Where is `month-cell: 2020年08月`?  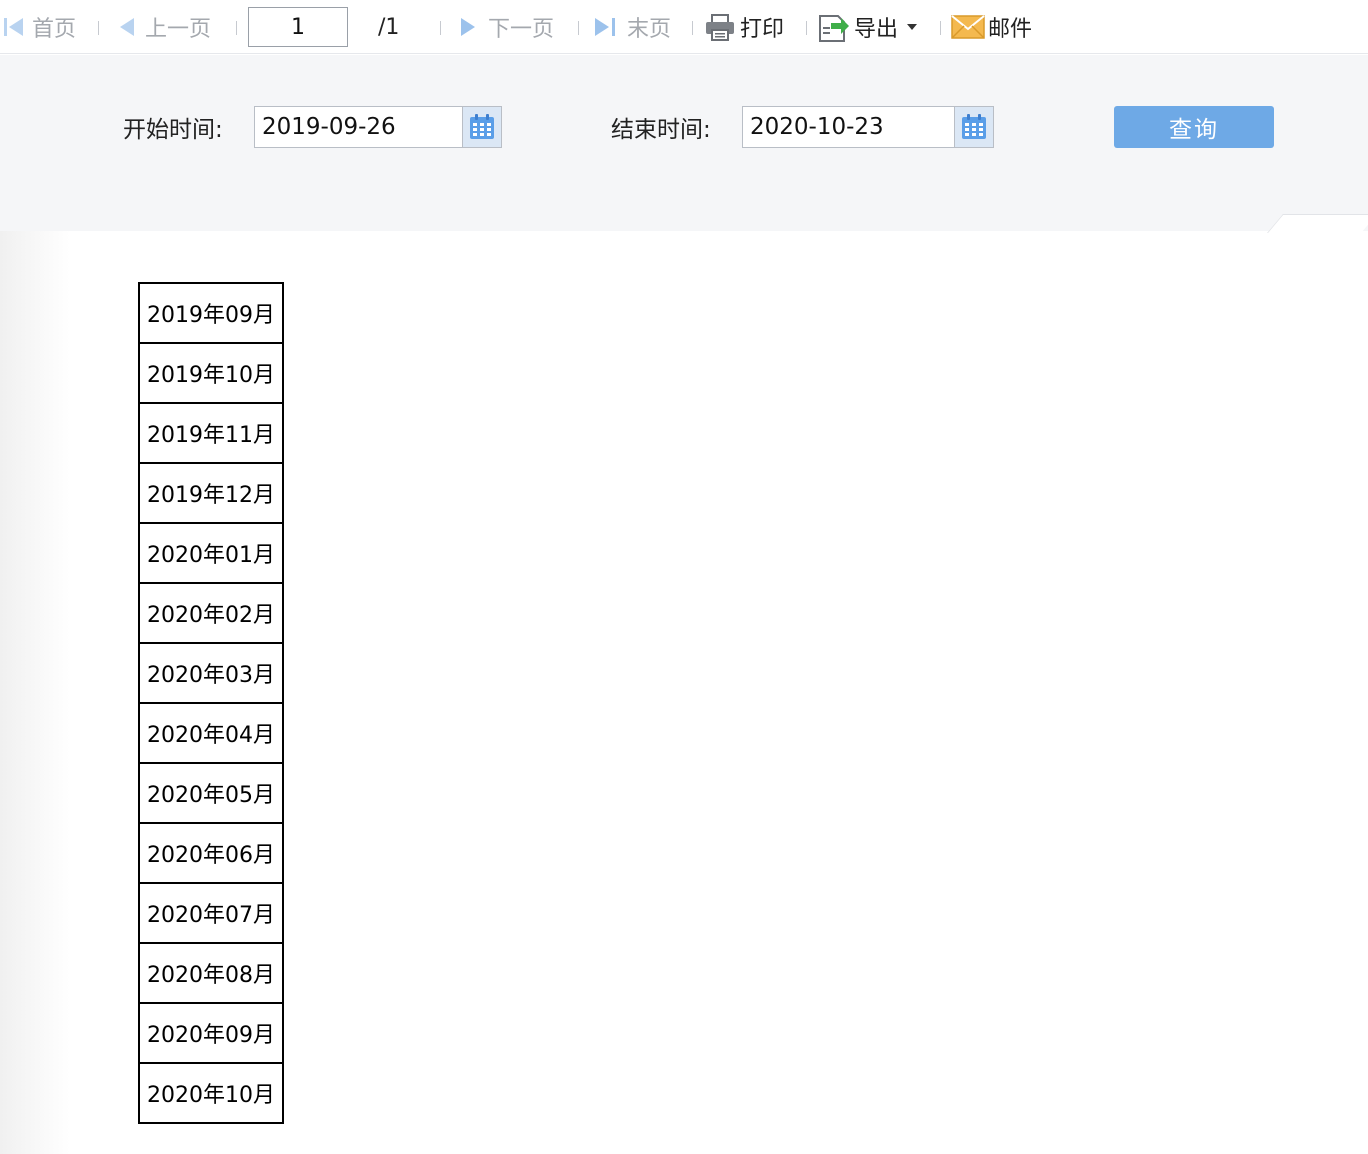 month-cell: 2020年08月 is located at coordinates (211, 973).